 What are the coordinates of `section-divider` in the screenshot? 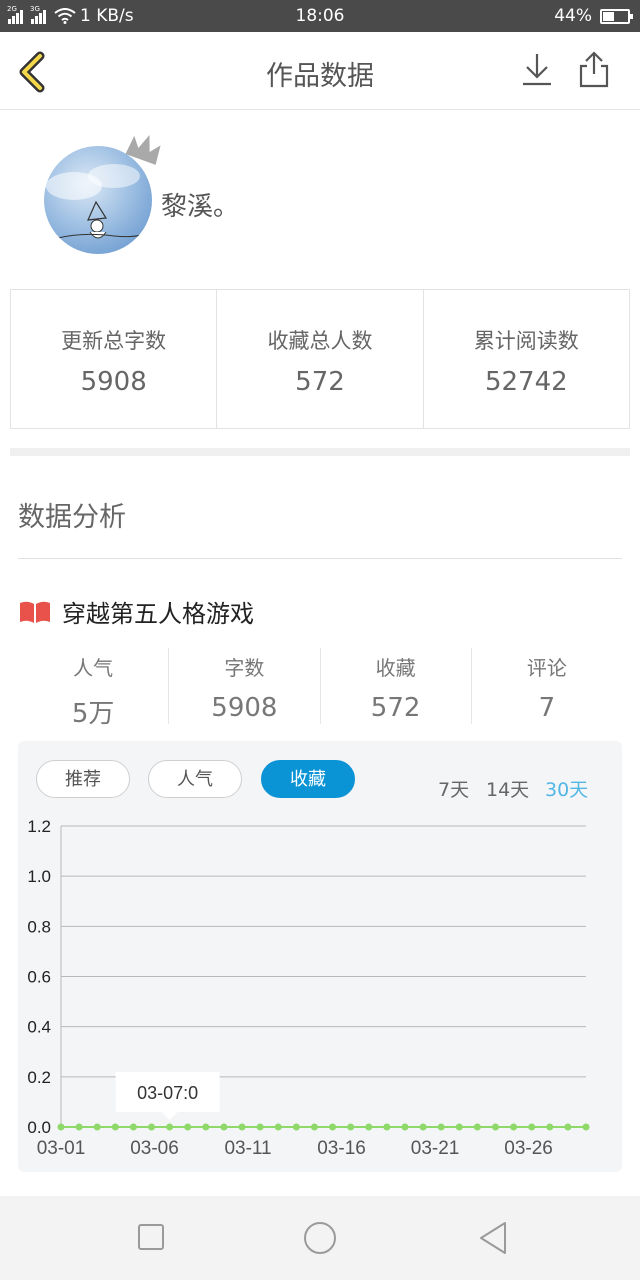 It's located at (320, 452).